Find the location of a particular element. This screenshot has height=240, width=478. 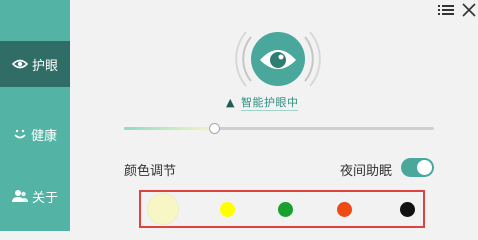

eye-care-logo is located at coordinates (278, 57).